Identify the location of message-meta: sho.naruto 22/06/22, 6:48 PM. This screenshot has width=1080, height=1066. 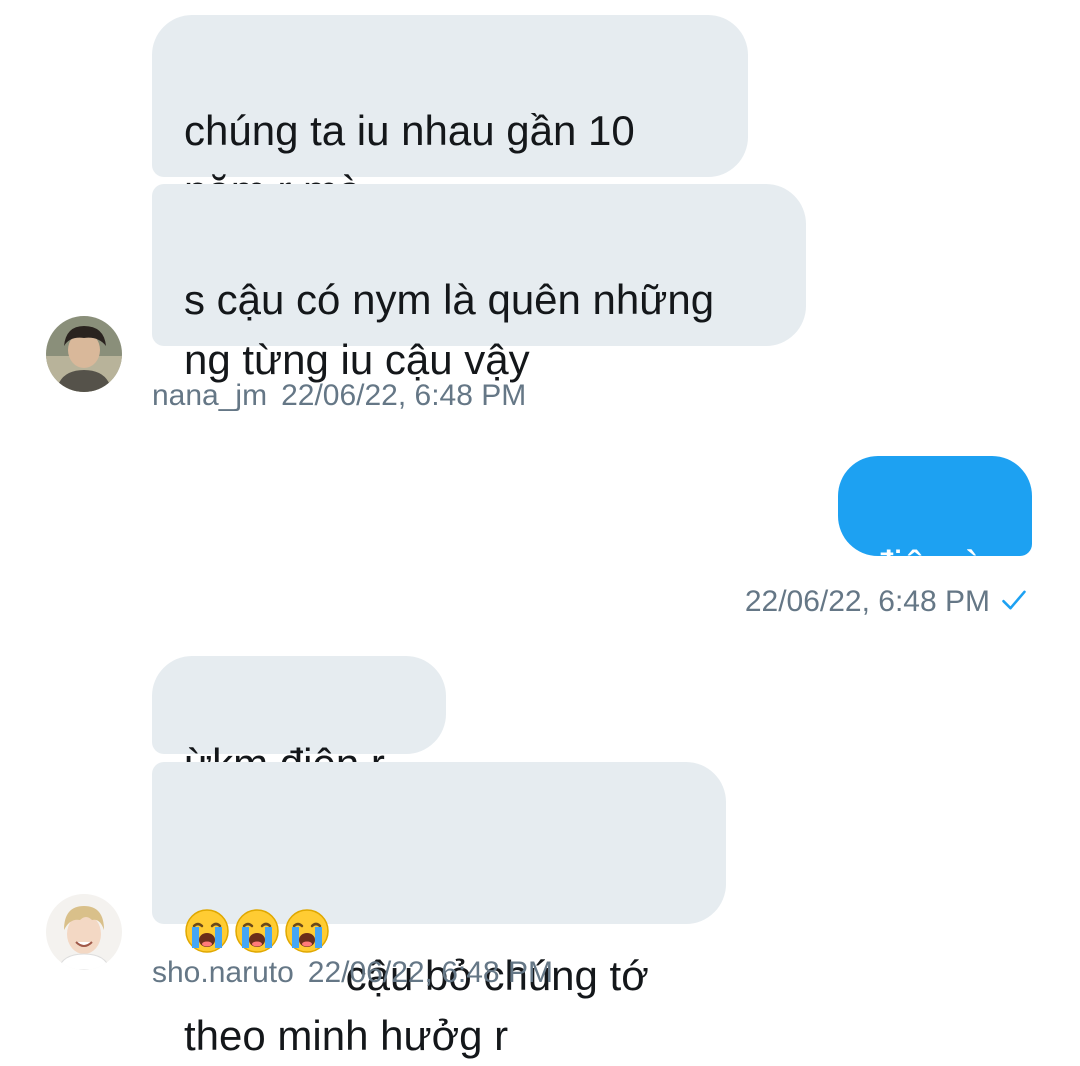
(352, 973).